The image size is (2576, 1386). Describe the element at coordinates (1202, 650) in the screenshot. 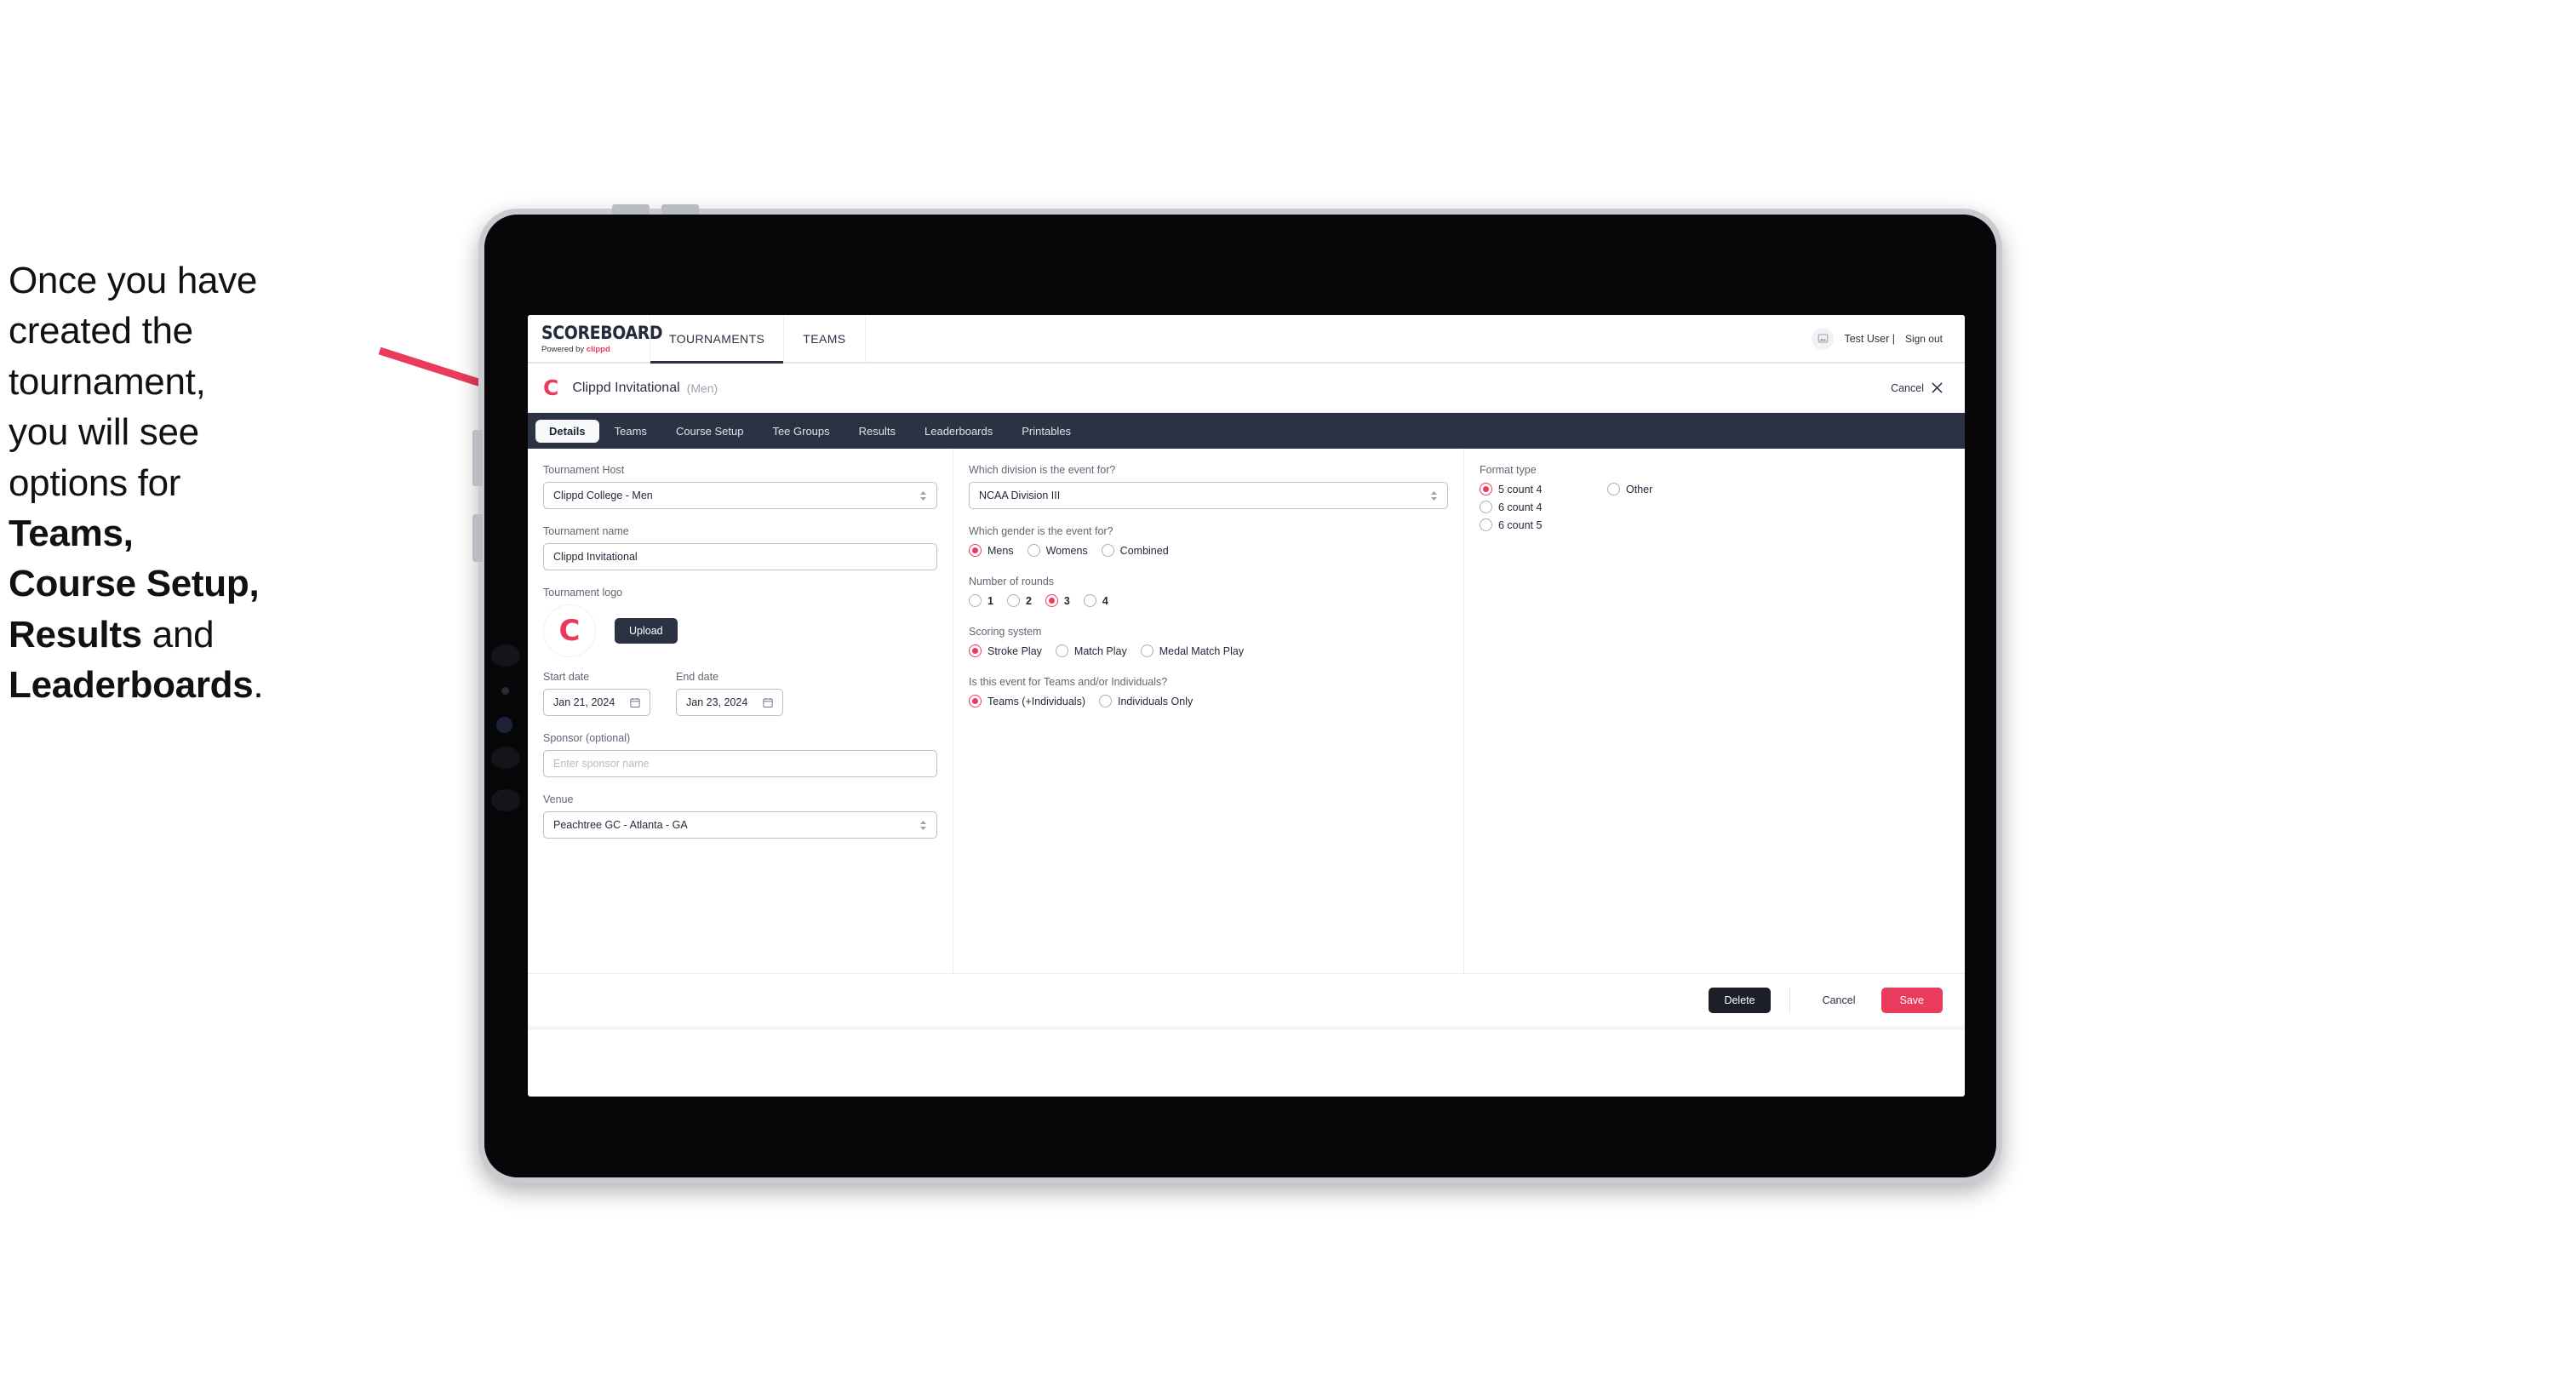

I see `radio-scoring-medal-match-play-label: Medal Match Play` at that location.